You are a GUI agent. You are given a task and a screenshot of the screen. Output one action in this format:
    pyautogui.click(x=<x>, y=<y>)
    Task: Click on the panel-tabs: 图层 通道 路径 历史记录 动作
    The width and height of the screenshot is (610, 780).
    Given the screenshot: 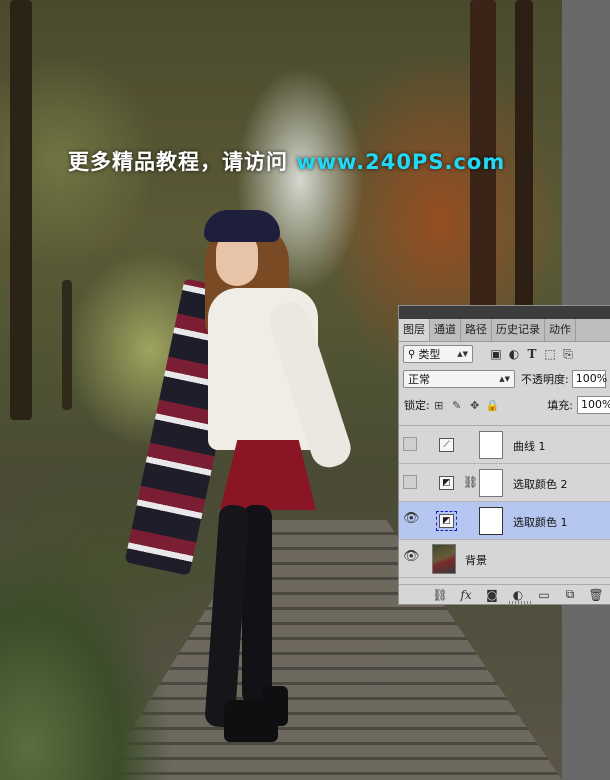 What is the action you would take?
    pyautogui.click(x=504, y=330)
    